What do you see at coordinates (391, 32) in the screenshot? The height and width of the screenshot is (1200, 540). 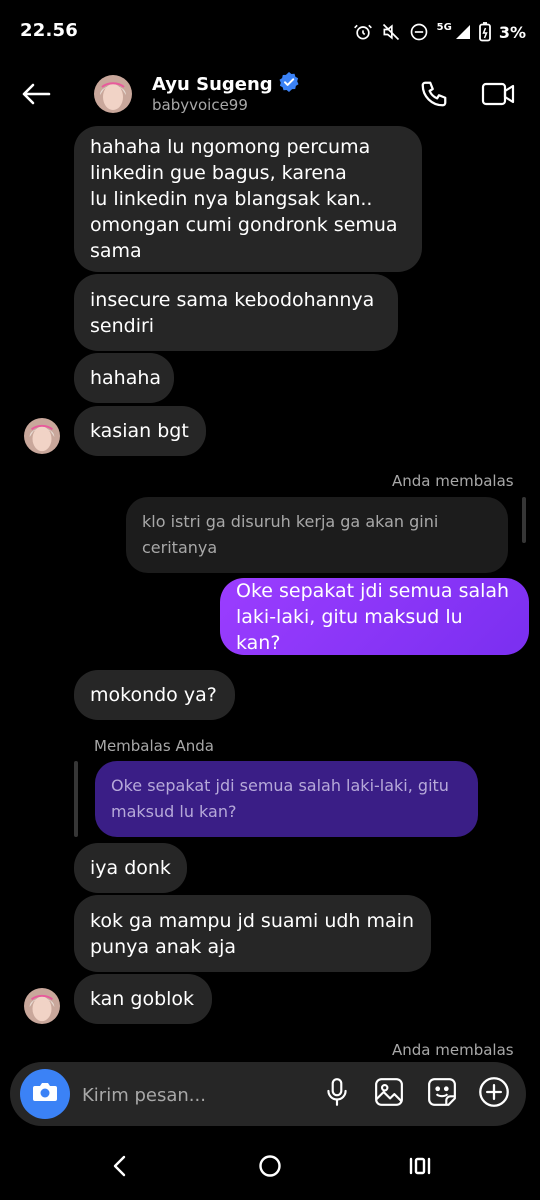 I see `mute-icon` at bounding box center [391, 32].